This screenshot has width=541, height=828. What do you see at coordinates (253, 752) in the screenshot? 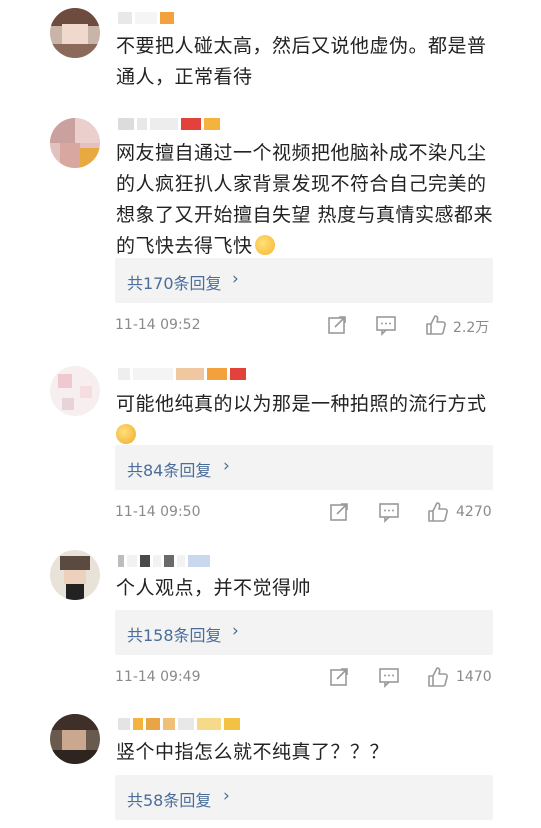
I see `comment-text: 竖个中指怎么就不纯真了？？？` at bounding box center [253, 752].